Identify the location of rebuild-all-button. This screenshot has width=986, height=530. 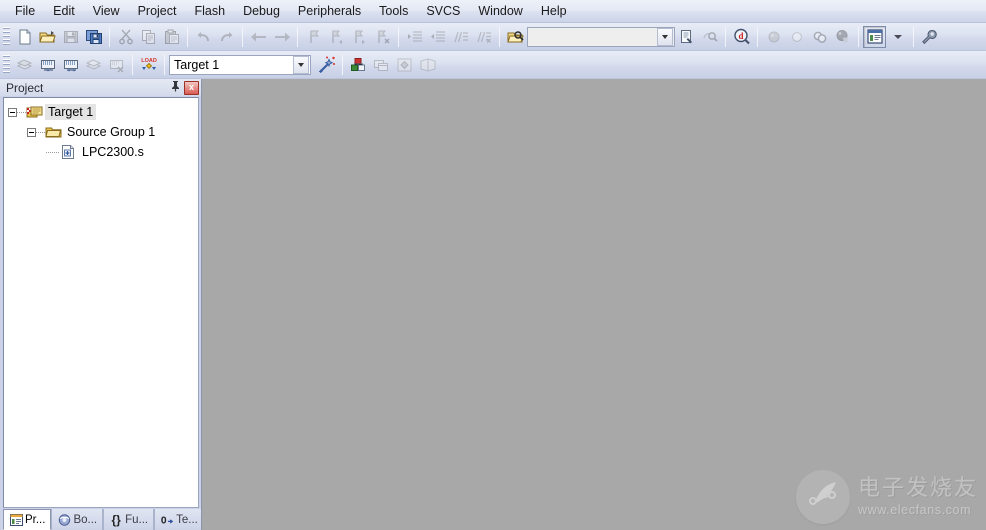
(70, 65).